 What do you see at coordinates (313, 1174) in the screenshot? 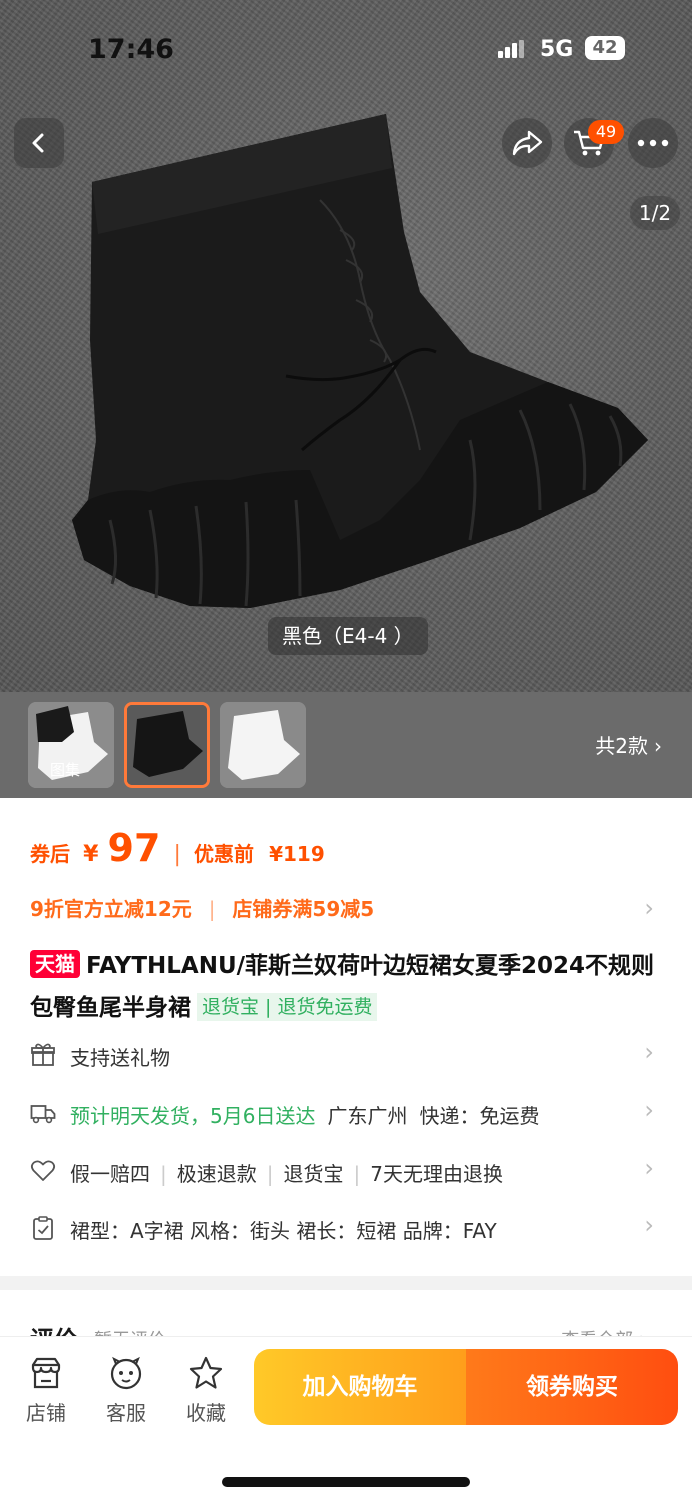
I see `service-item: 退货宝` at bounding box center [313, 1174].